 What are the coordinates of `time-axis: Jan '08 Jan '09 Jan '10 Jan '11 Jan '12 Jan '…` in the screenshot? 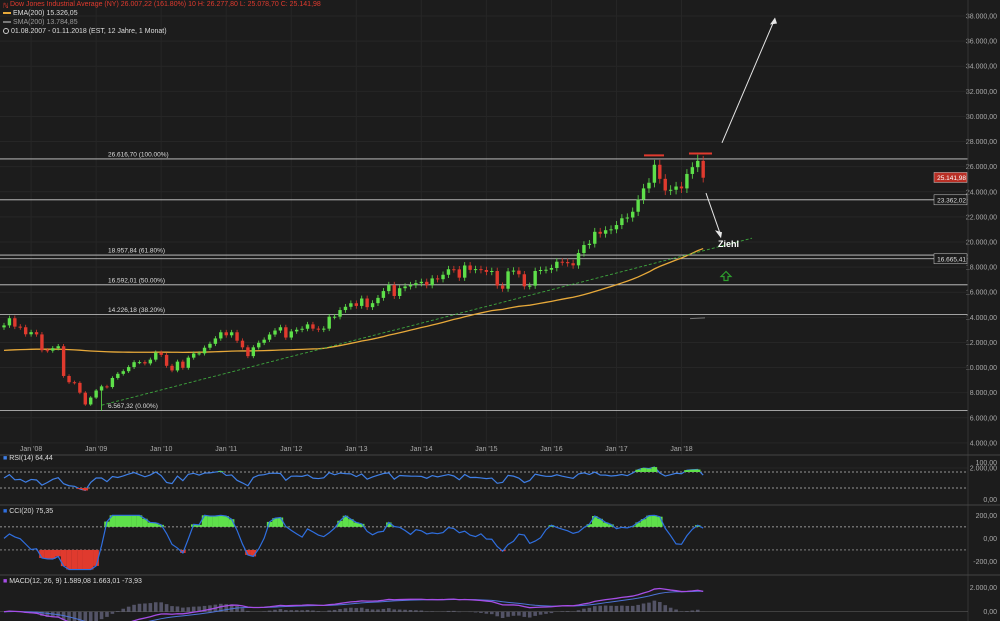 It's located at (356, 449).